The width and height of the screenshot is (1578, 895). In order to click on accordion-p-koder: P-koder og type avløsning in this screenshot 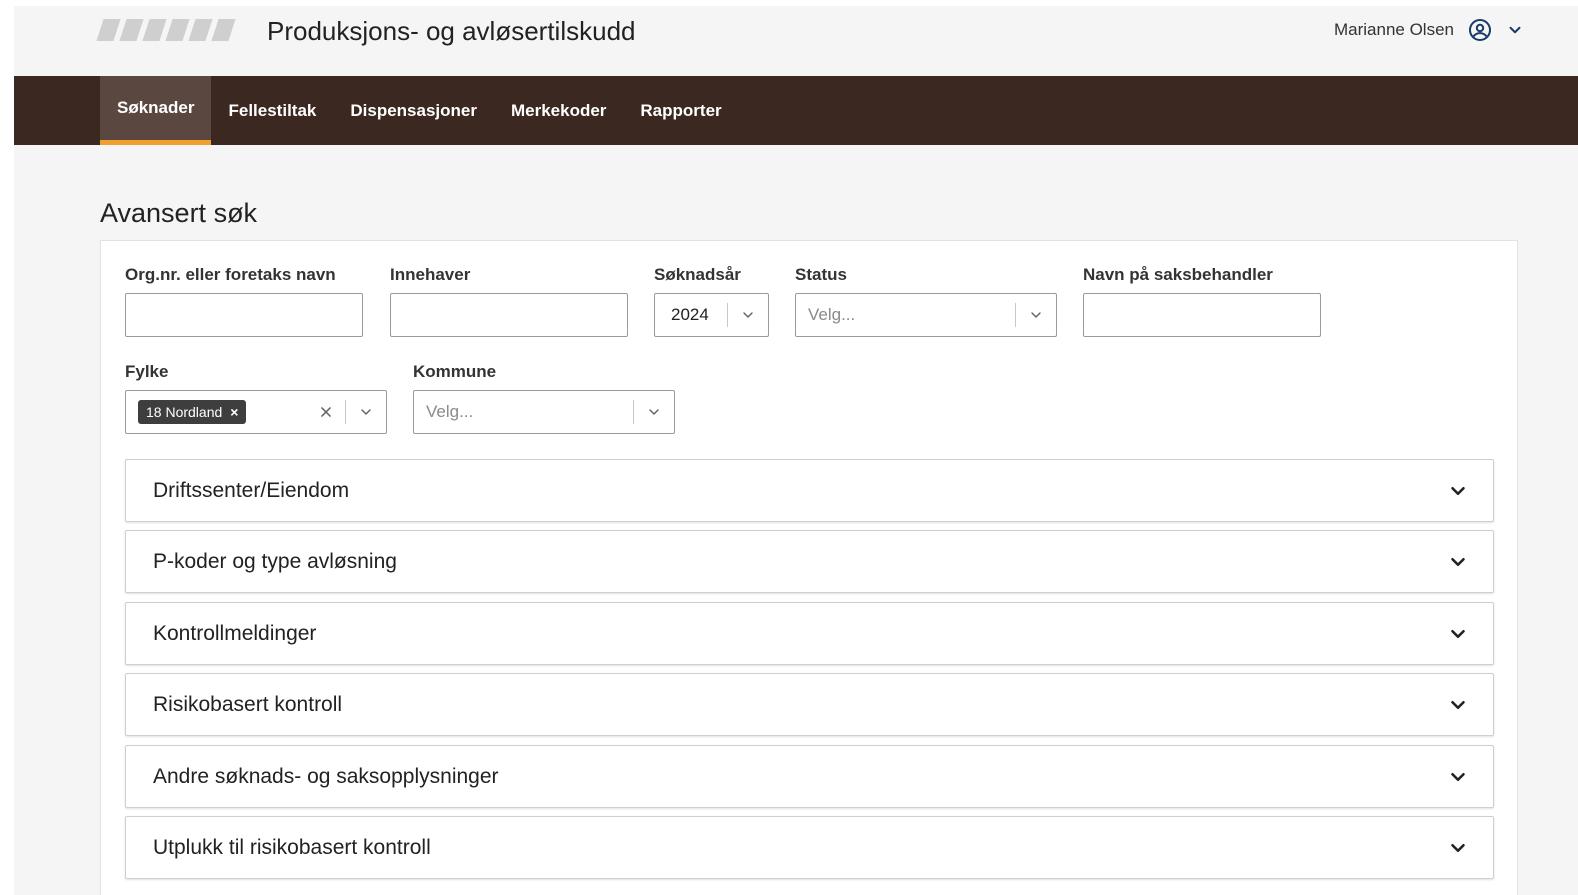, I will do `click(809, 561)`.